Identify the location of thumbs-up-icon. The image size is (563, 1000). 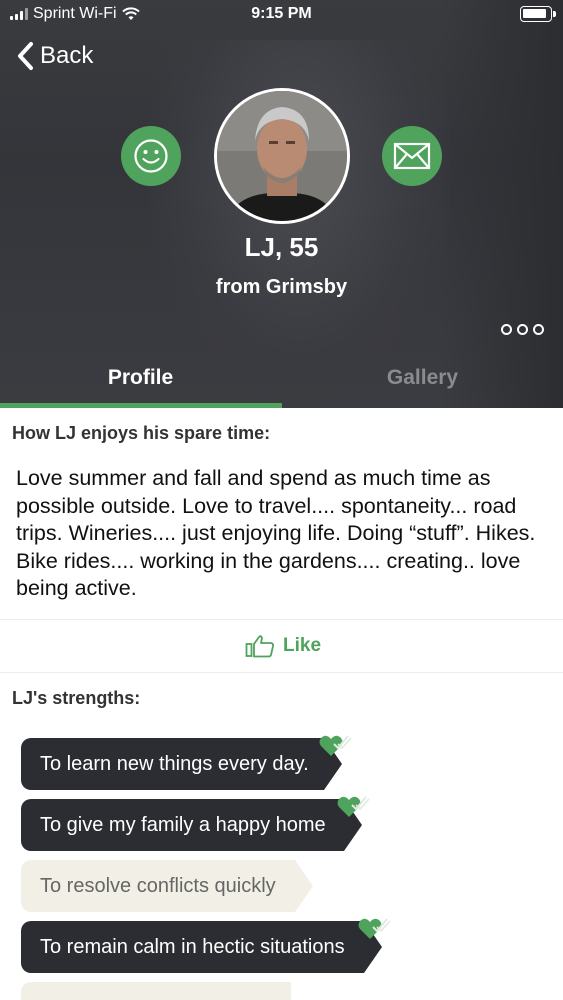
(259, 646).